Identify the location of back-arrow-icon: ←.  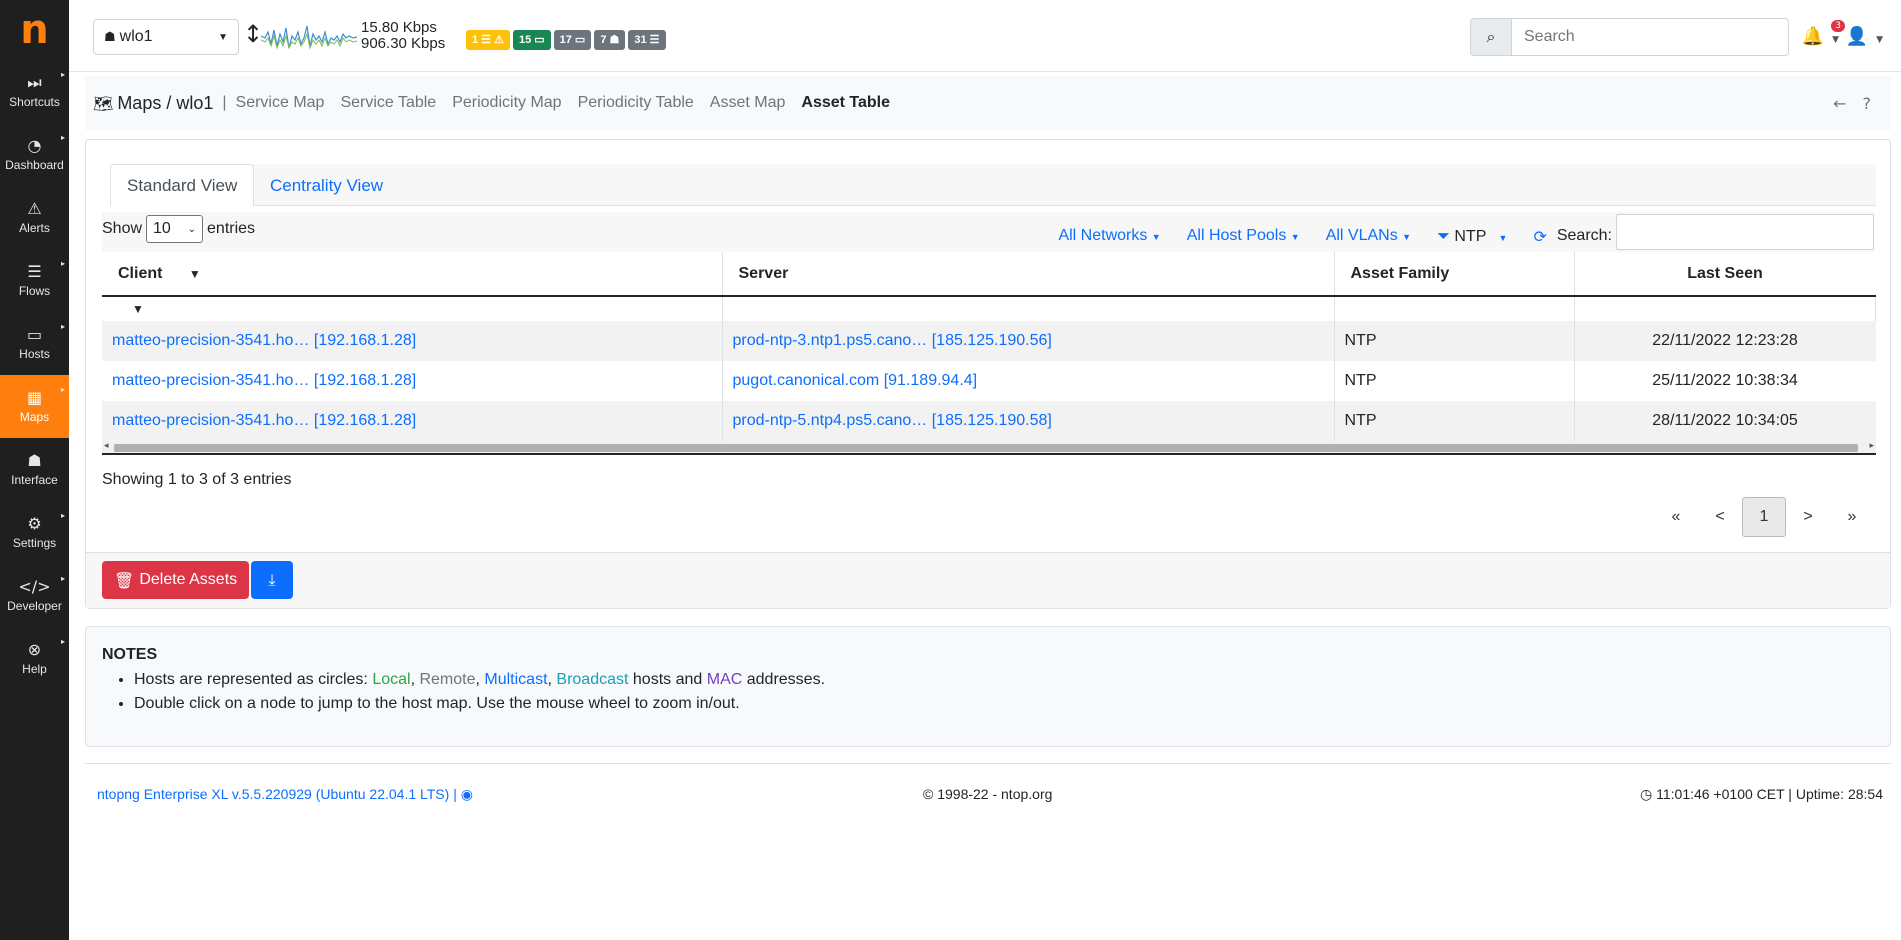
(1839, 103).